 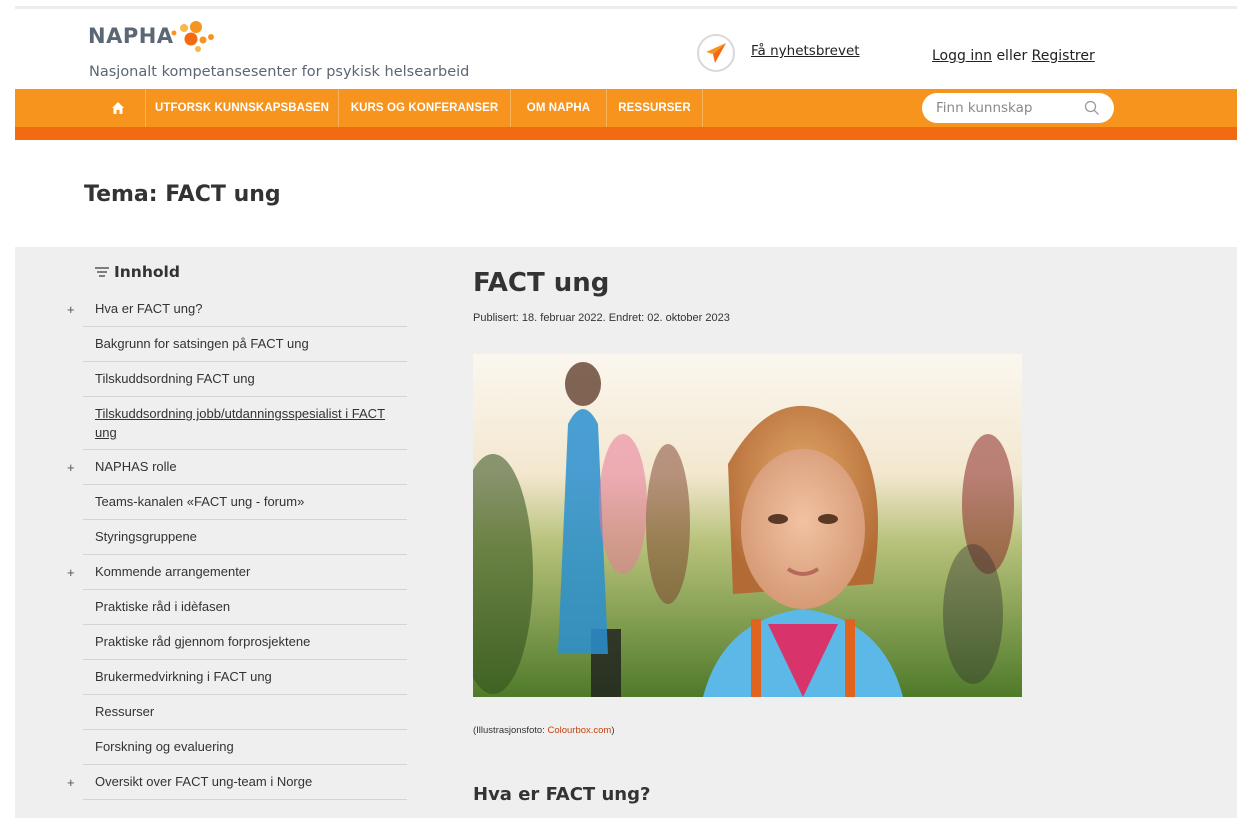 I want to click on sidebar-heading-label: Innhold, so click(x=147, y=272).